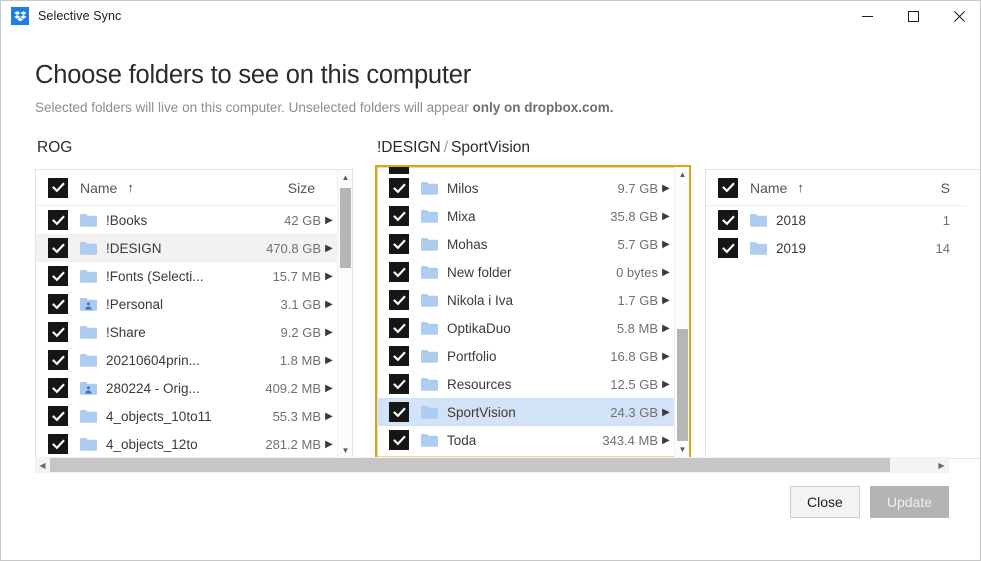 The image size is (981, 561). What do you see at coordinates (867, 16) in the screenshot?
I see `minimize-button` at bounding box center [867, 16].